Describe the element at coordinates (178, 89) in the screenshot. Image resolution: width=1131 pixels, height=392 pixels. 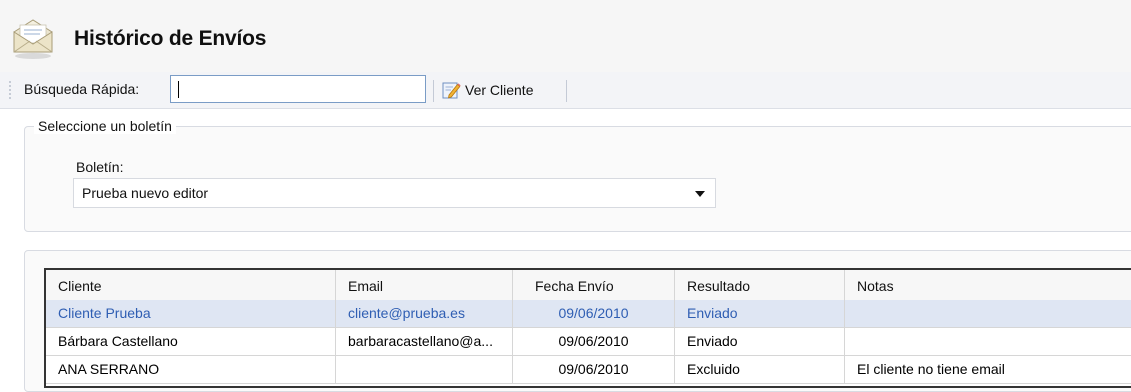
I see `text-caret` at that location.